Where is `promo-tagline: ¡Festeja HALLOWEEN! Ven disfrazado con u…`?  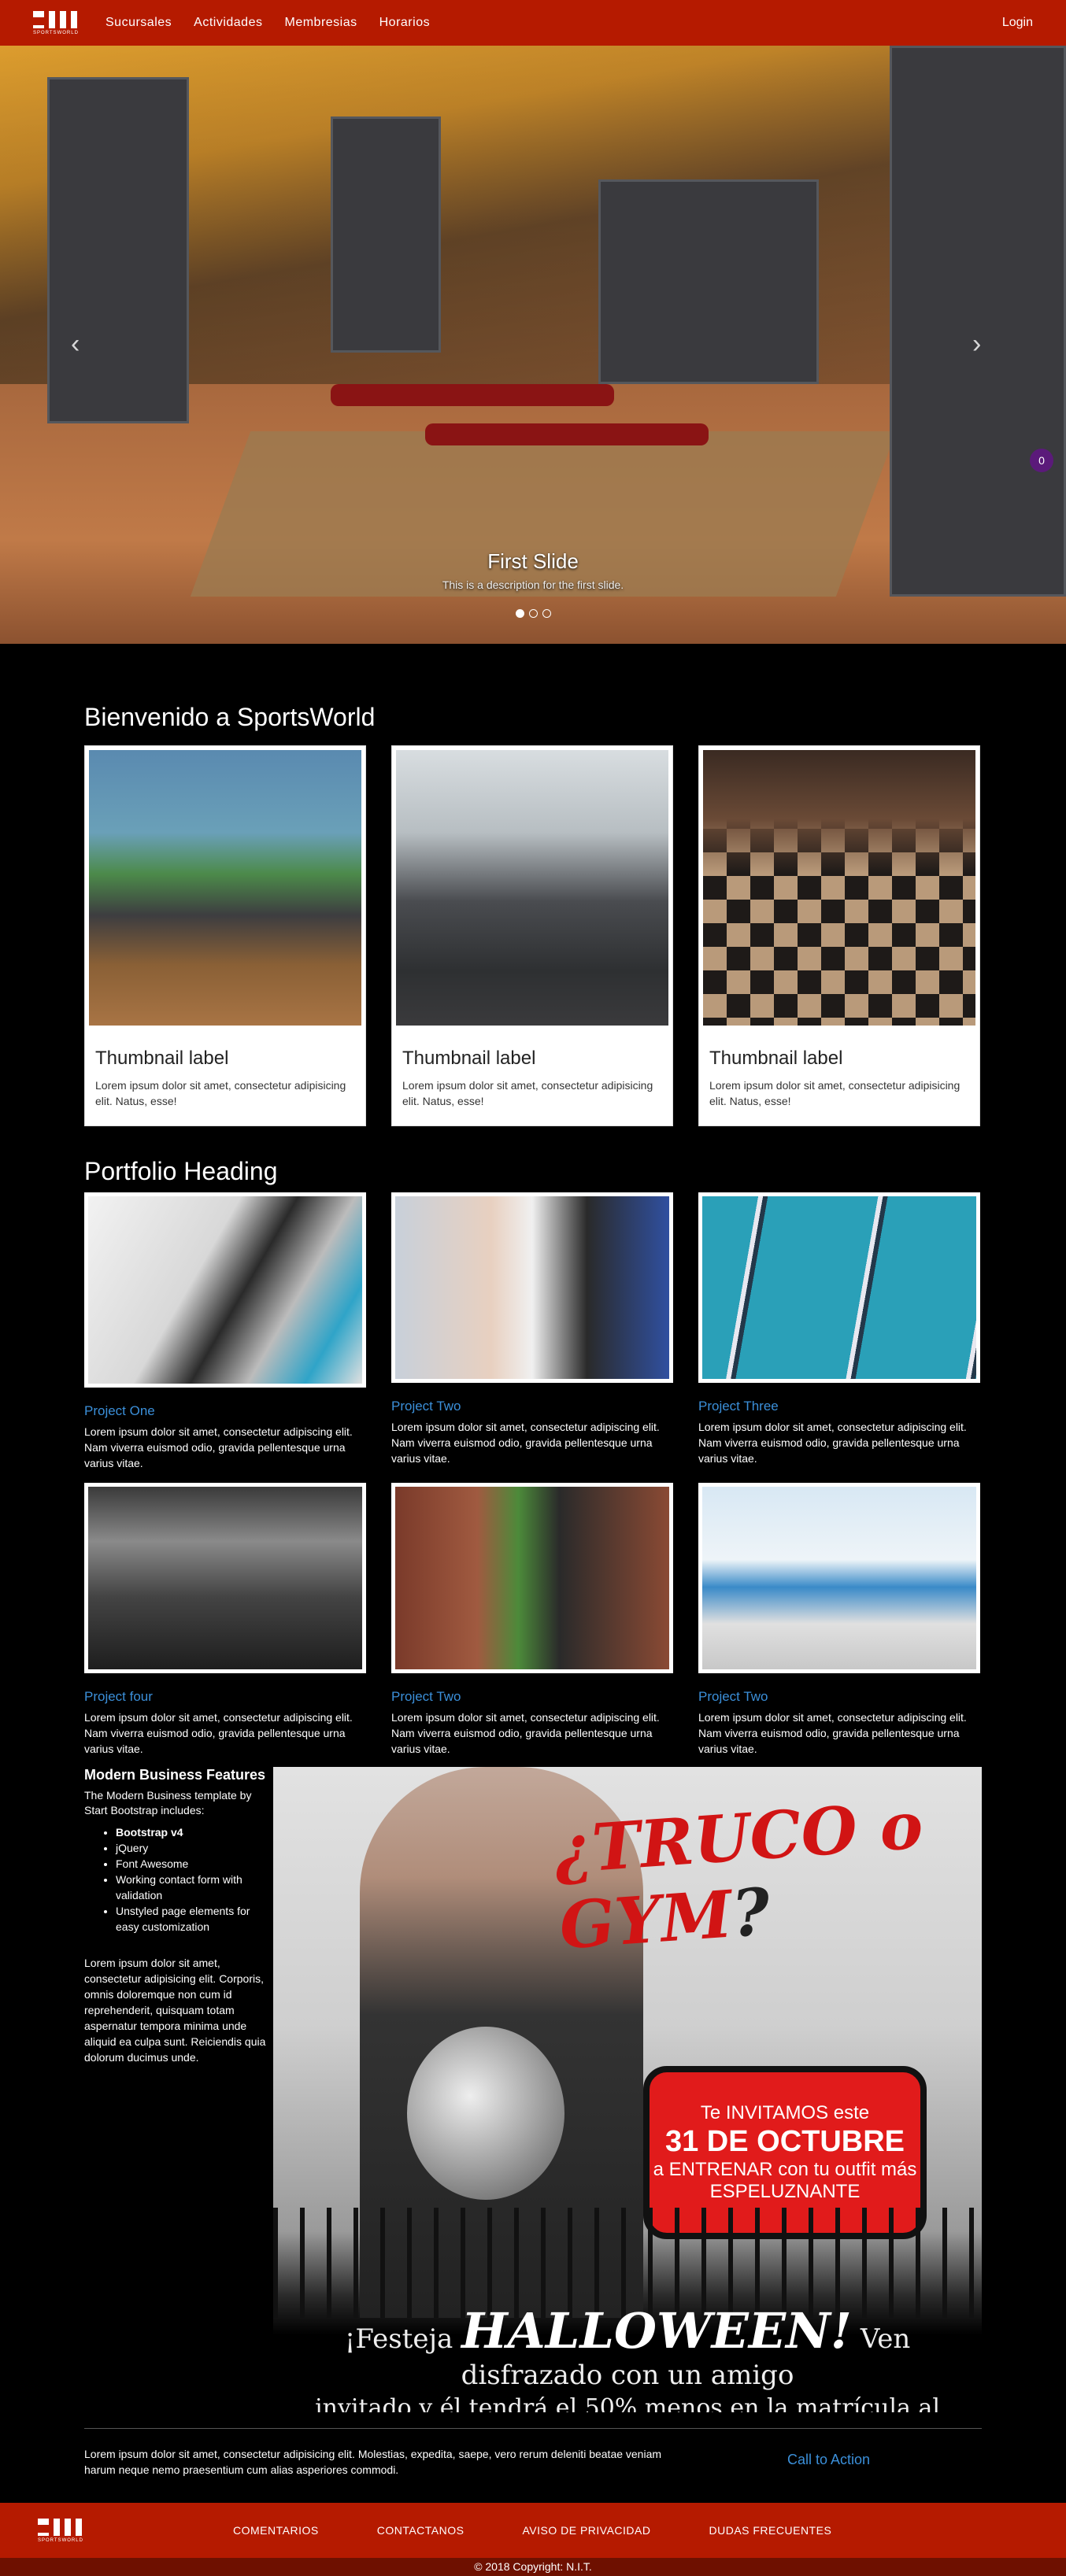 promo-tagline: ¡Festeja HALLOWEEN! Ven disfrazado con u… is located at coordinates (627, 2357).